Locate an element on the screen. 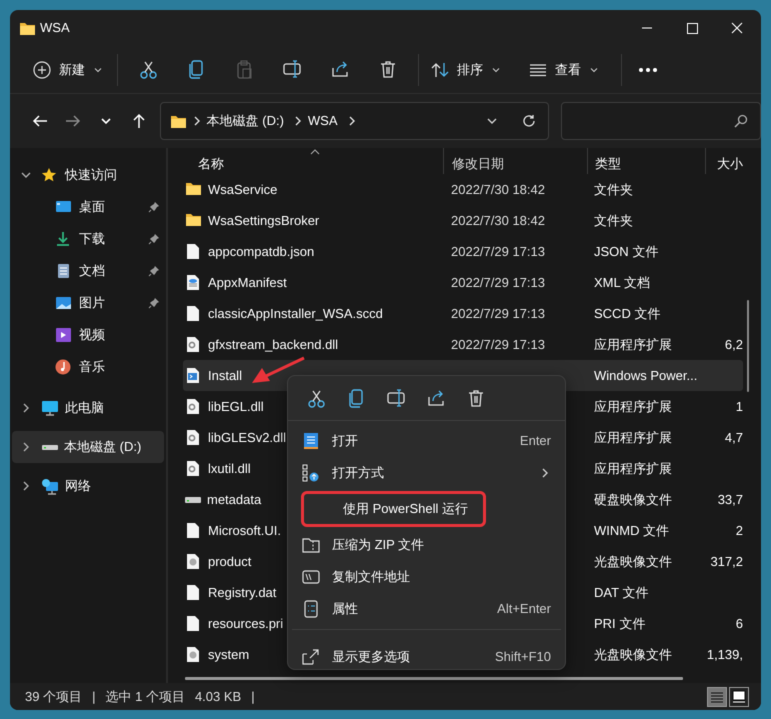 Image resolution: width=771 pixels, height=719 pixels. file-name: metadata is located at coordinates (234, 499).